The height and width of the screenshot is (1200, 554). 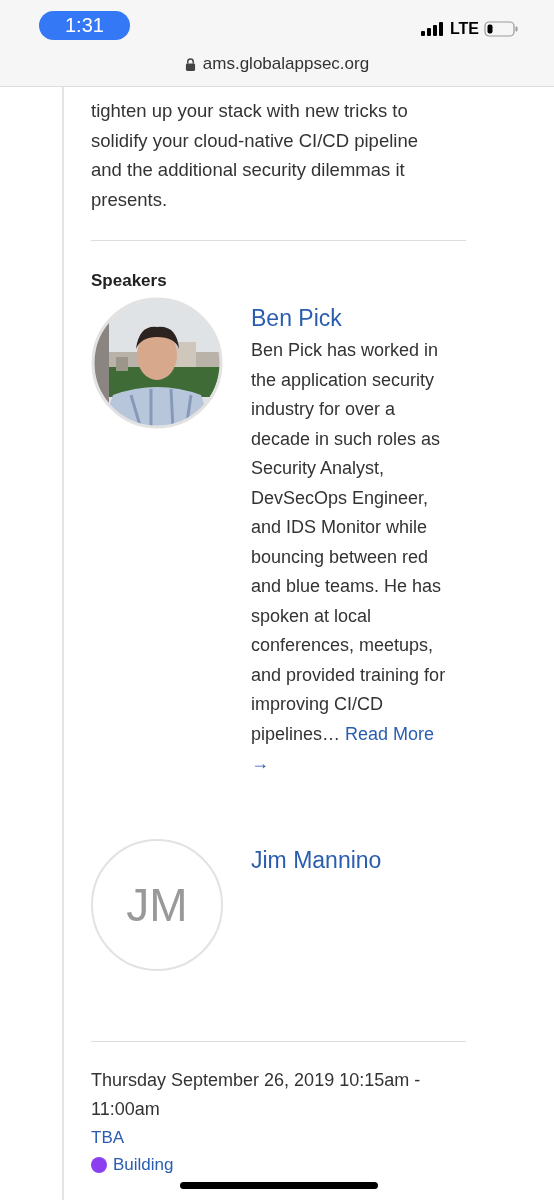 I want to click on signal-icon, so click(x=432, y=28).